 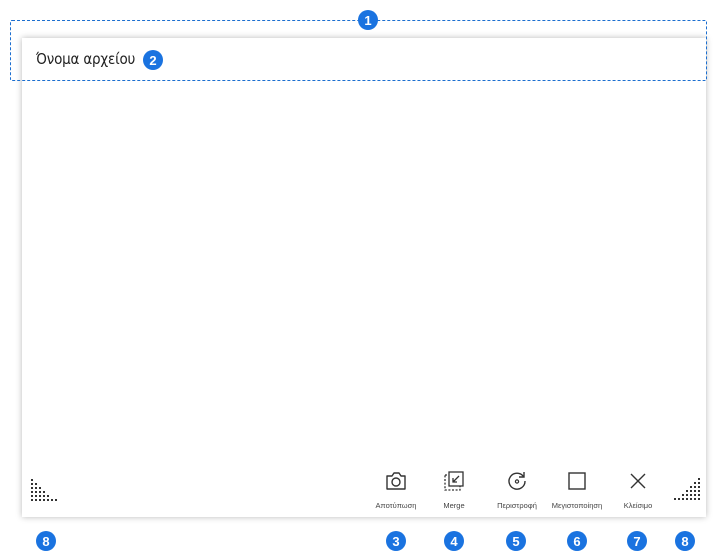 I want to click on rotate-button: Περιστροφή, so click(x=517, y=490).